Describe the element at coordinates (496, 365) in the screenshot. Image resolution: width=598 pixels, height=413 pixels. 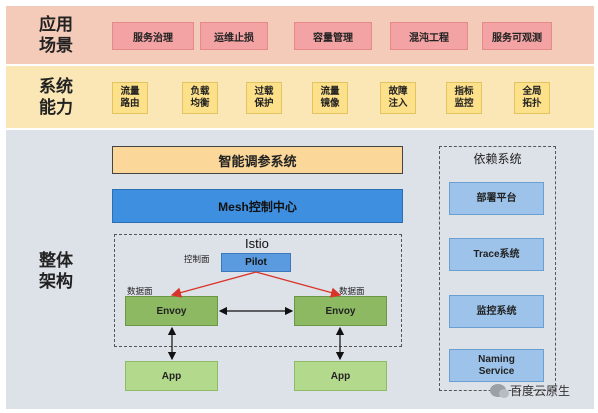
I see `dependency-box: Naming Service` at that location.